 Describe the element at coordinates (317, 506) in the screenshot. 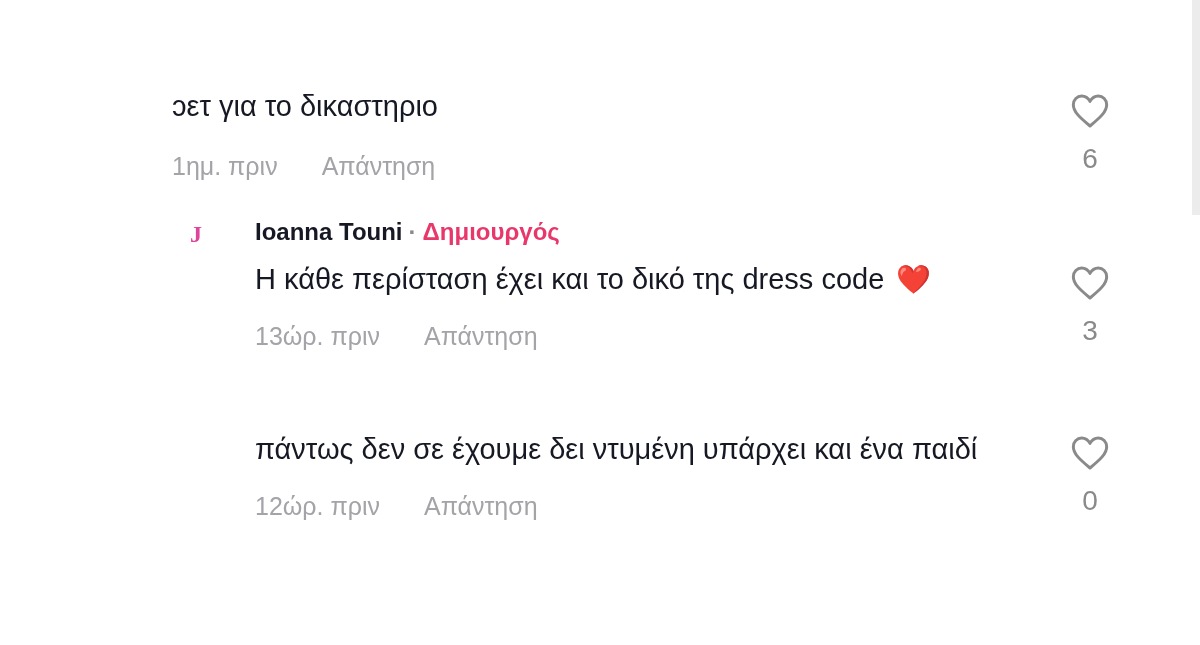

I see `comment-time: 12ώρ. πριν` at that location.